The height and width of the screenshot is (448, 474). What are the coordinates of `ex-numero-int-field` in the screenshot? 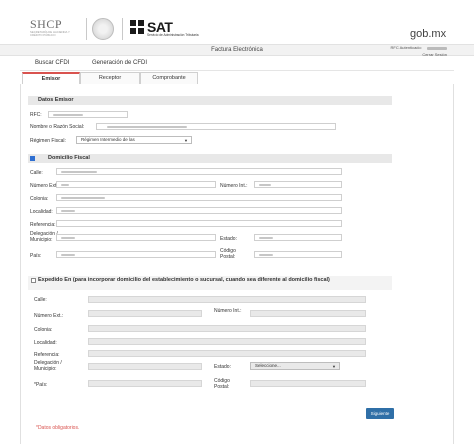 It's located at (308, 313).